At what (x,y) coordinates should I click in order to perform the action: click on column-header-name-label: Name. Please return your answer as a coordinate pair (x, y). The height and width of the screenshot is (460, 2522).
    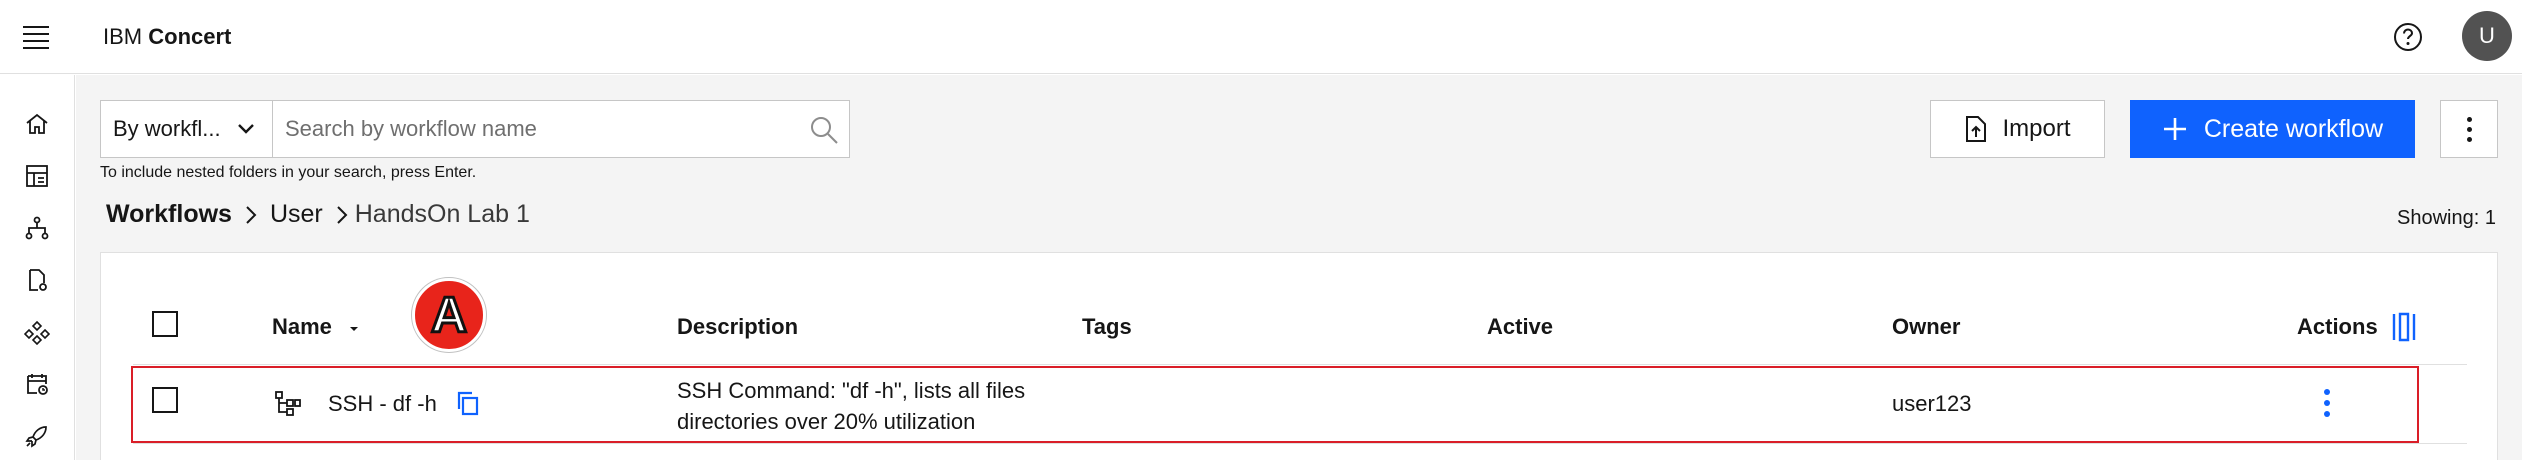
    Looking at the image, I should click on (302, 326).